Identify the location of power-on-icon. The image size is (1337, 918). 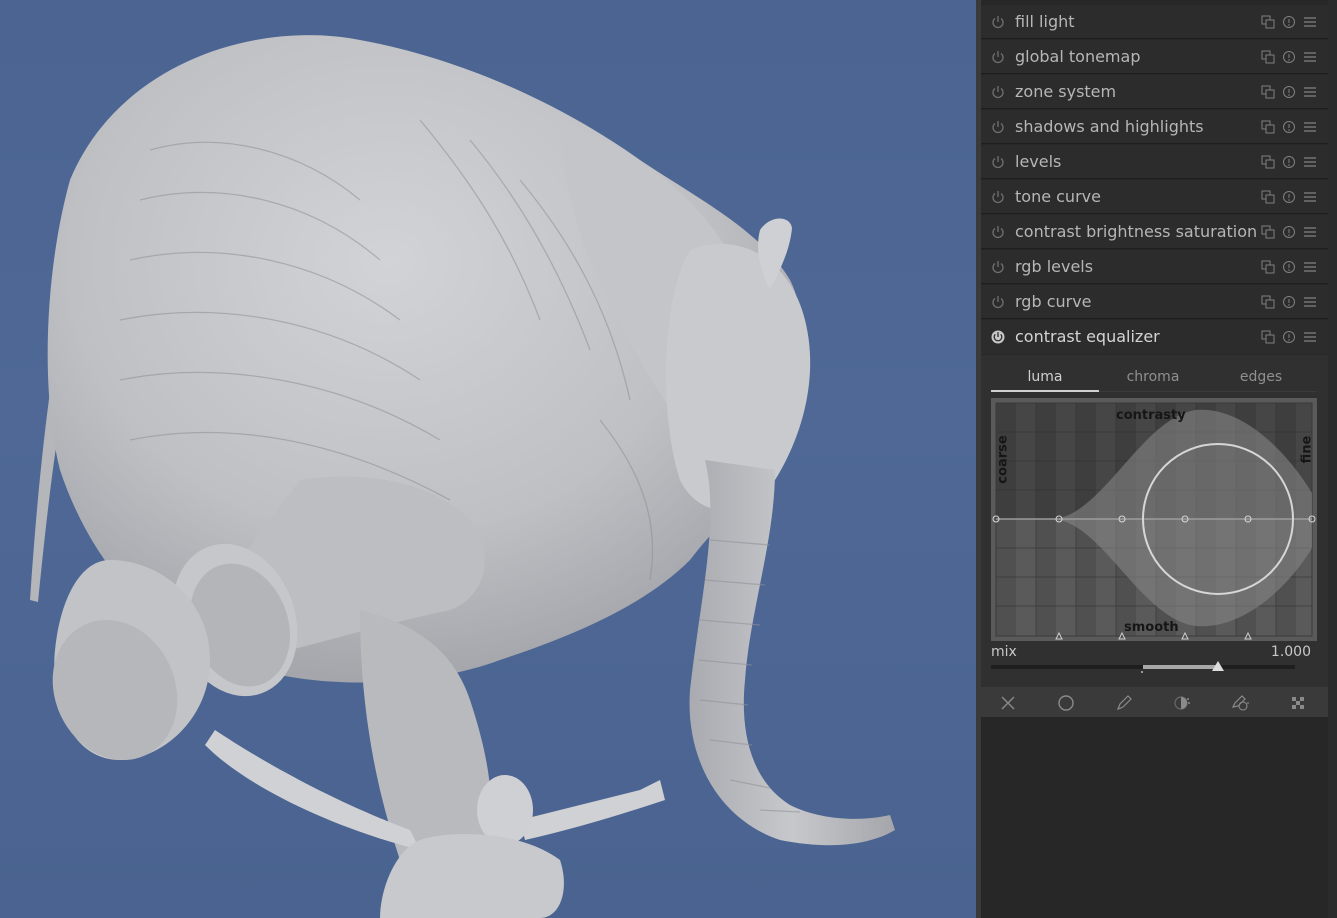
(998, 337).